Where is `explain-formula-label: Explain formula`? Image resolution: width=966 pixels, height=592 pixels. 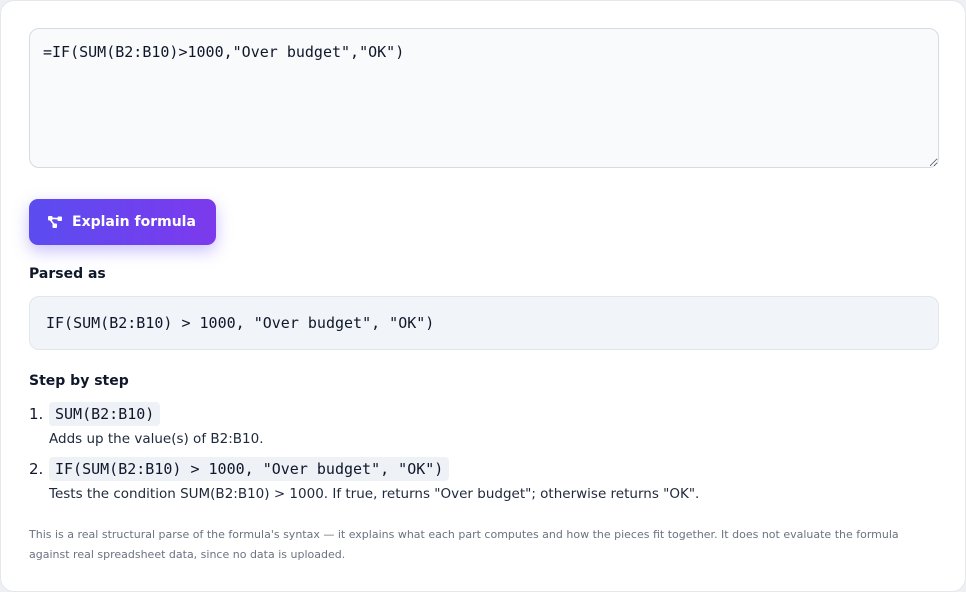 explain-formula-label: Explain formula is located at coordinates (134, 222).